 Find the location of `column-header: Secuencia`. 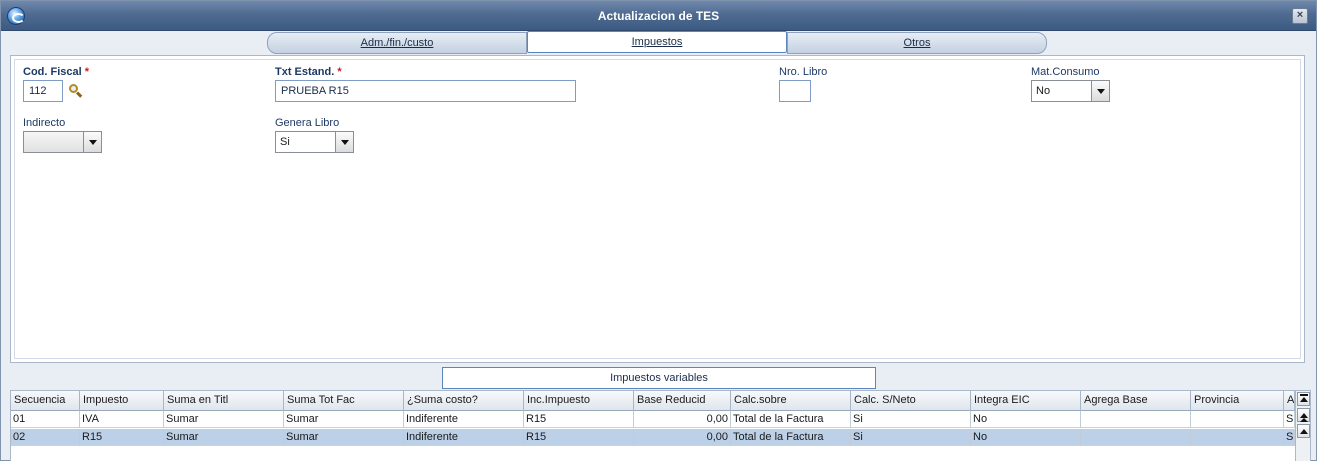

column-header: Secuencia is located at coordinates (45, 401).